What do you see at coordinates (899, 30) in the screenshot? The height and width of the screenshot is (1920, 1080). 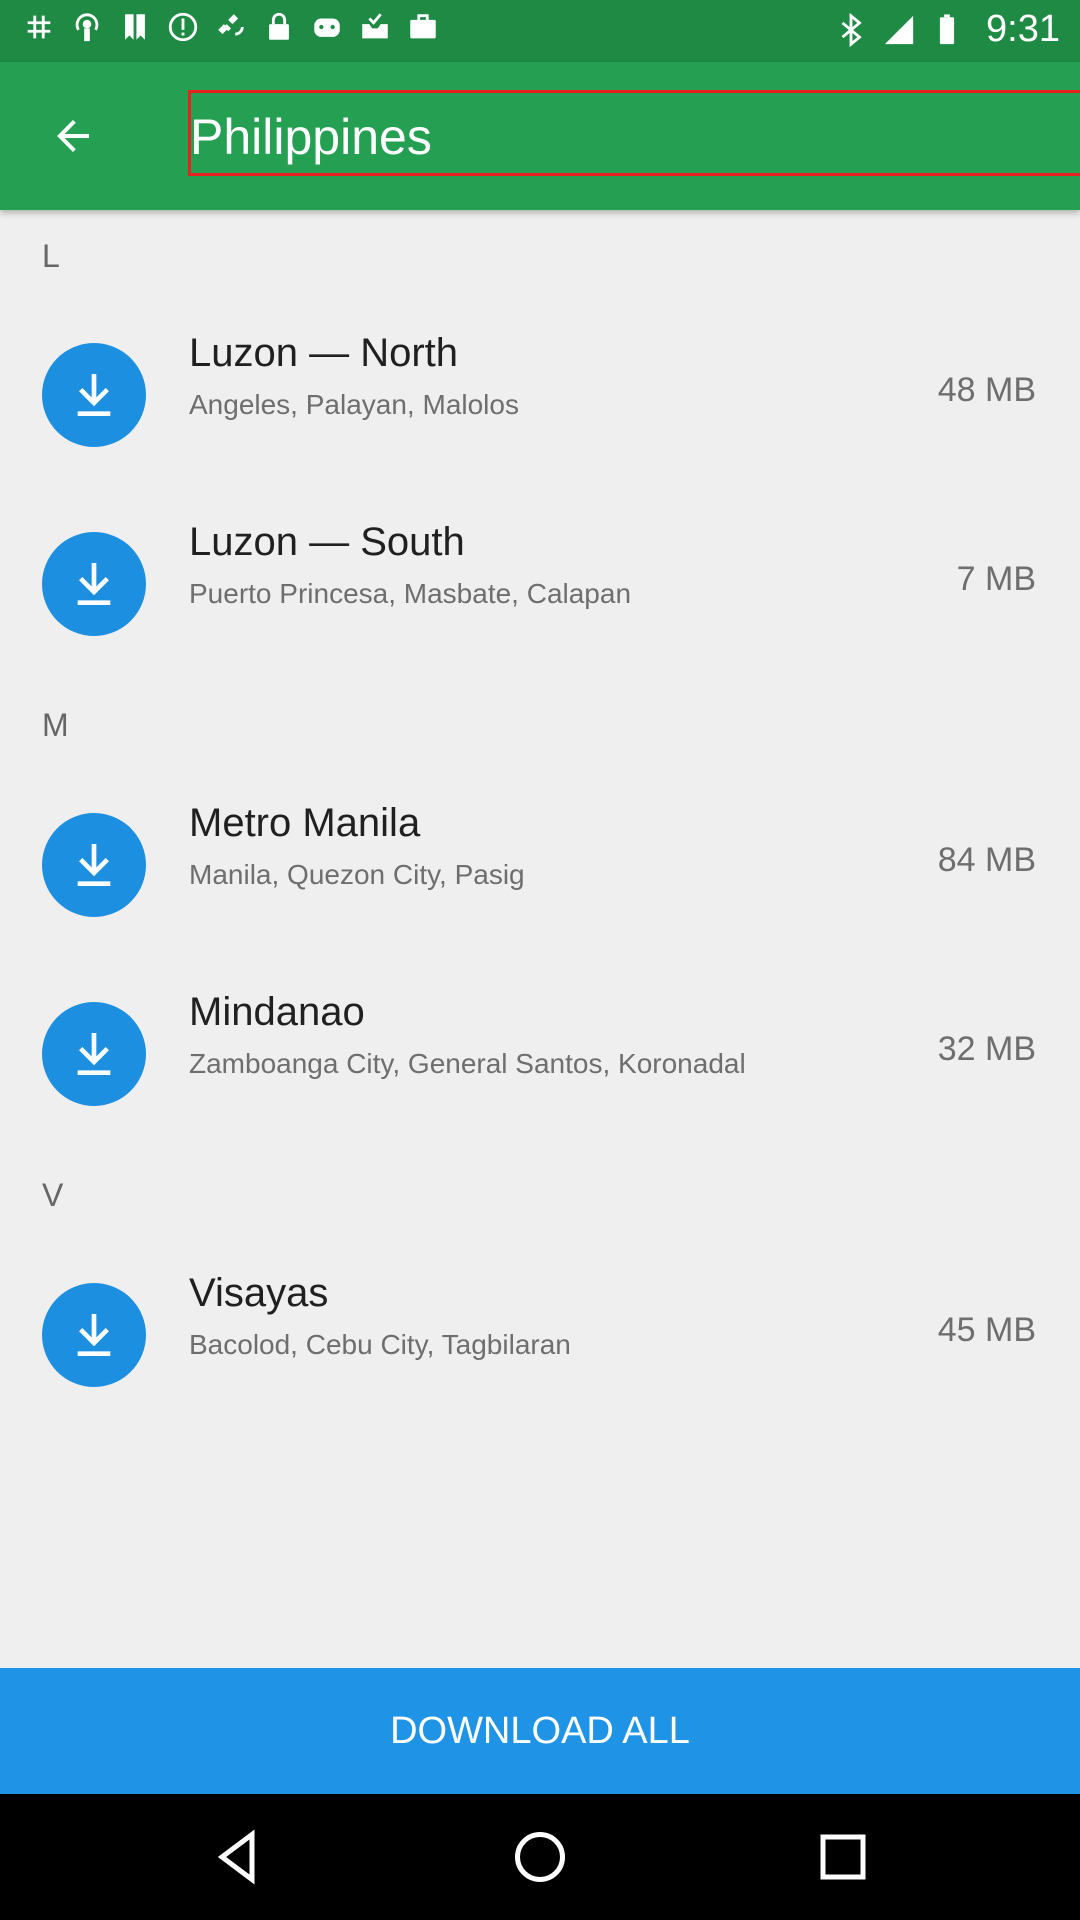 I see `signal-icon` at bounding box center [899, 30].